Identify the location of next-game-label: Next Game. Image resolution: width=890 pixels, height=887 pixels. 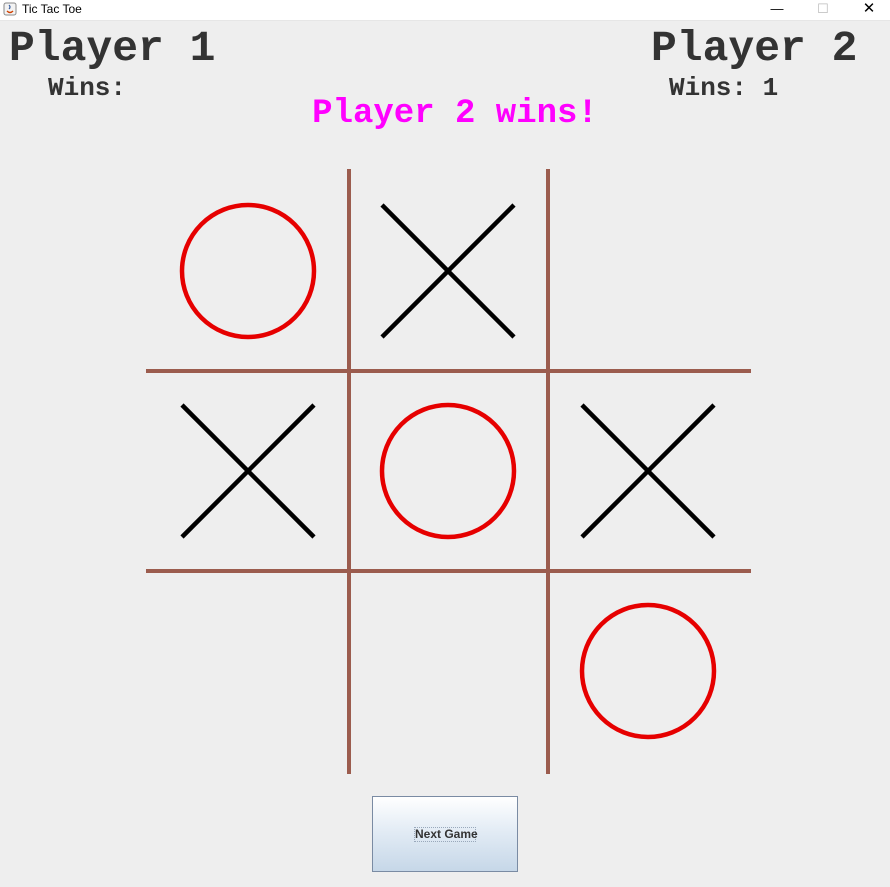
(446, 834).